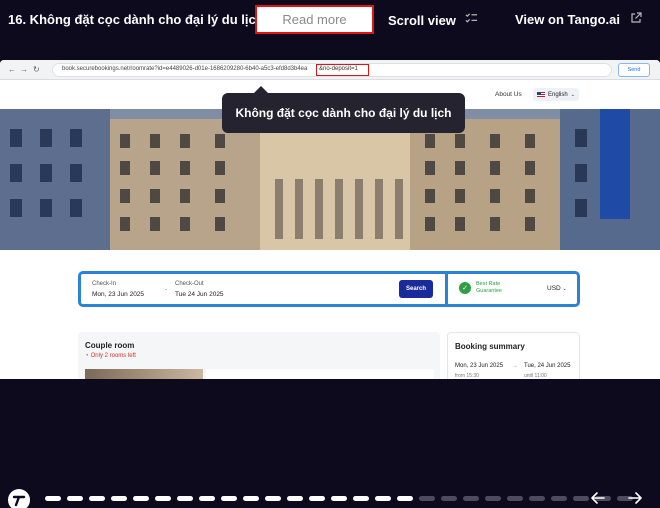 The image size is (660, 508). I want to click on next-step-button, so click(635, 498).